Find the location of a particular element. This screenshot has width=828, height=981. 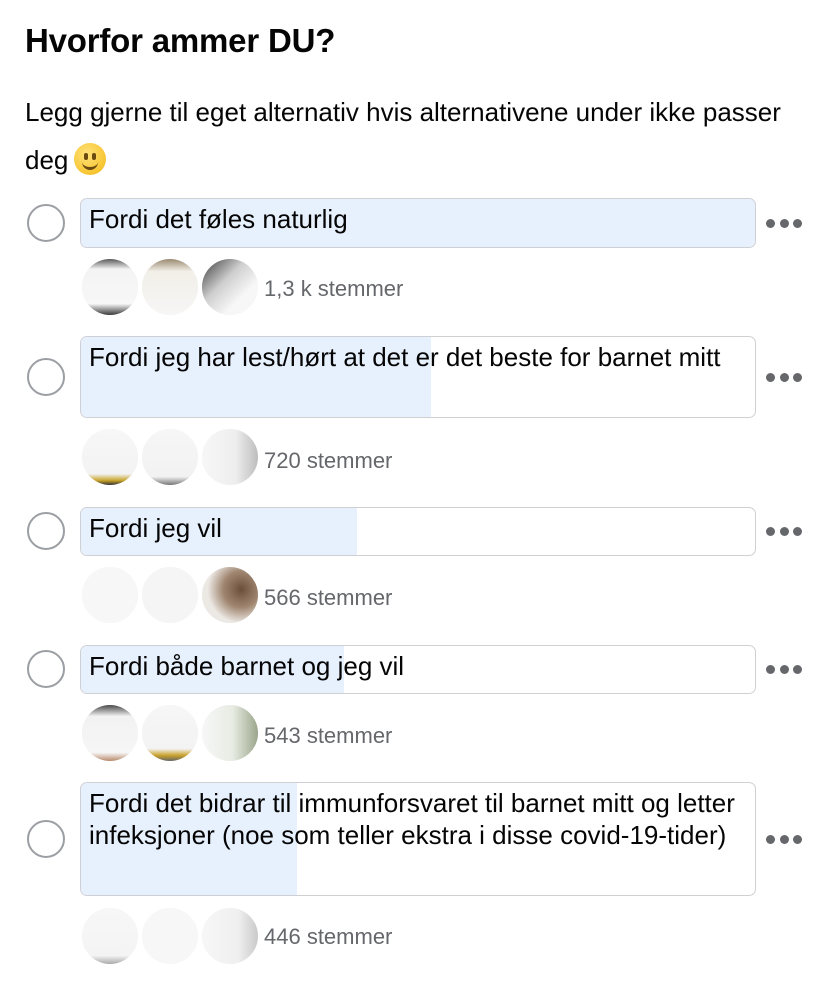

vote-count: 543 stemmer is located at coordinates (328, 736).